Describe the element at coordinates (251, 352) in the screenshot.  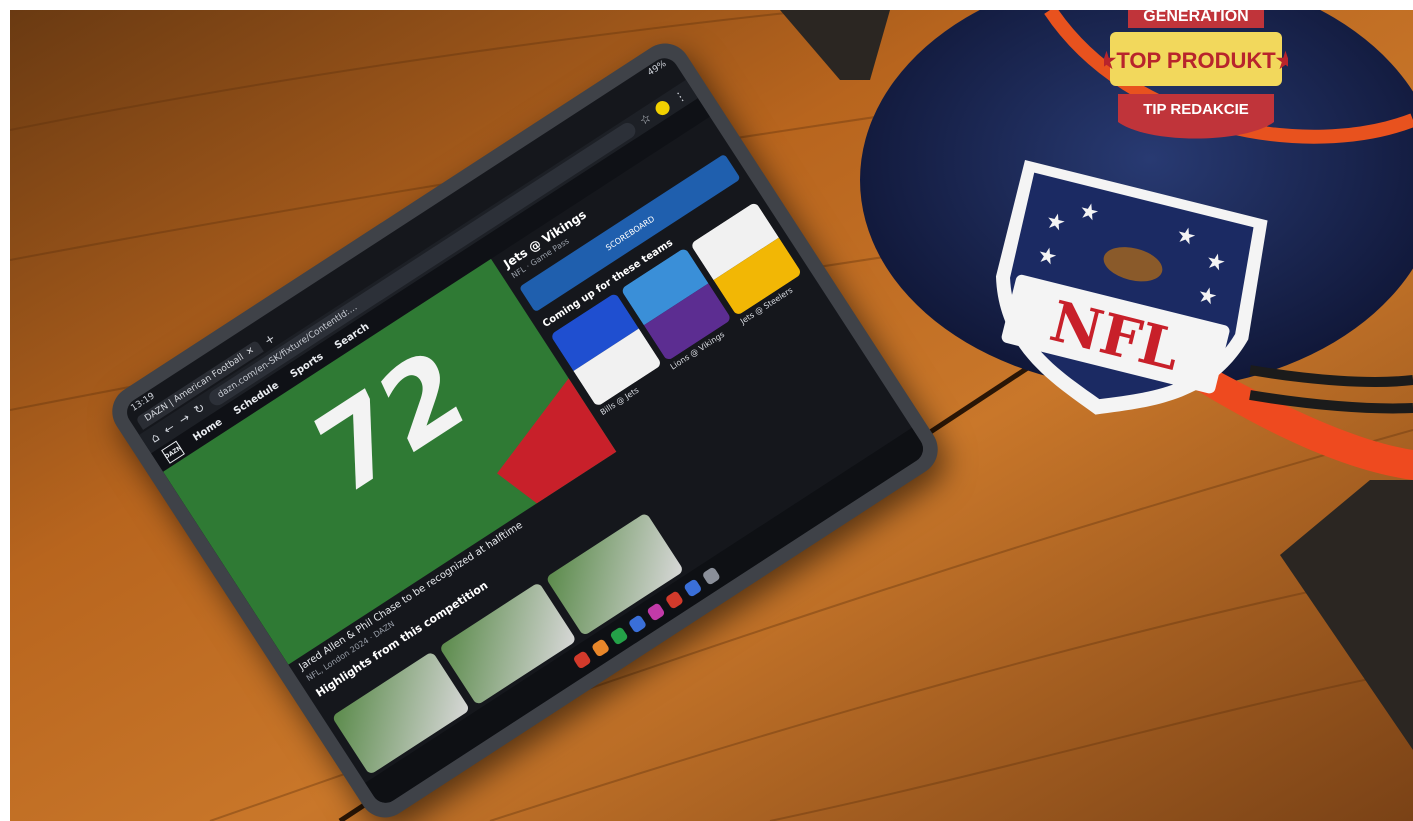
I see `close-icon: ✕` at that location.